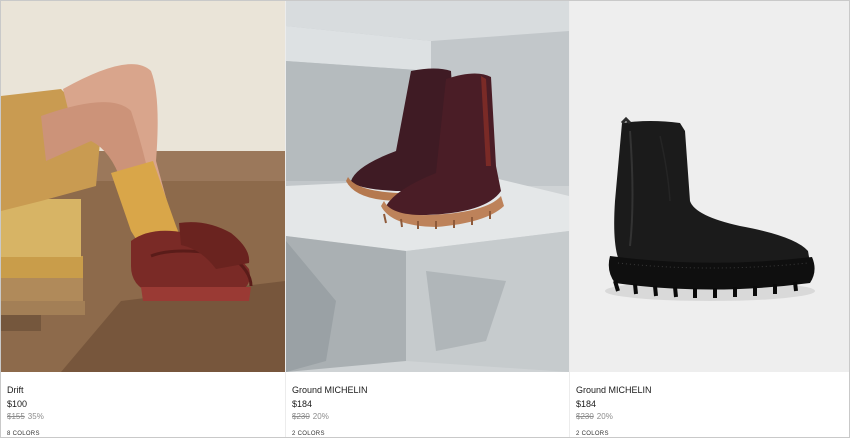  Describe the element at coordinates (143, 410) in the screenshot. I see `product-info: Drift $100 $155 35% 8 COLORS` at that location.